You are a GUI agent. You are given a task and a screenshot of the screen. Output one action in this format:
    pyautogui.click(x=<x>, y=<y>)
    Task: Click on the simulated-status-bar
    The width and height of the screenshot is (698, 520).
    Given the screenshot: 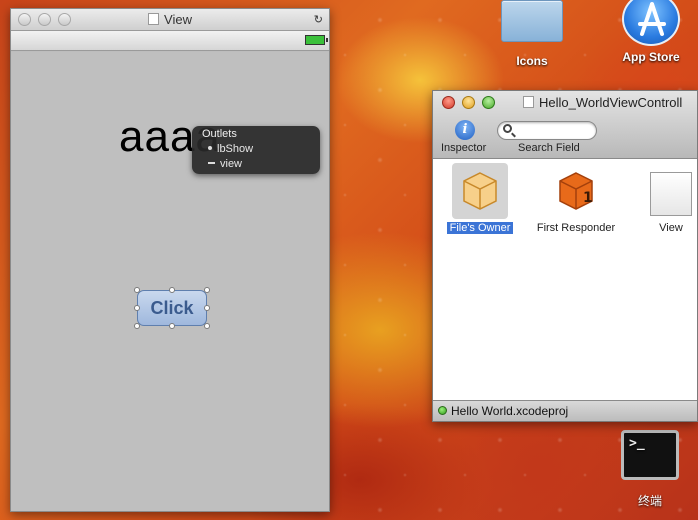 What is the action you would take?
    pyautogui.click(x=170, y=41)
    